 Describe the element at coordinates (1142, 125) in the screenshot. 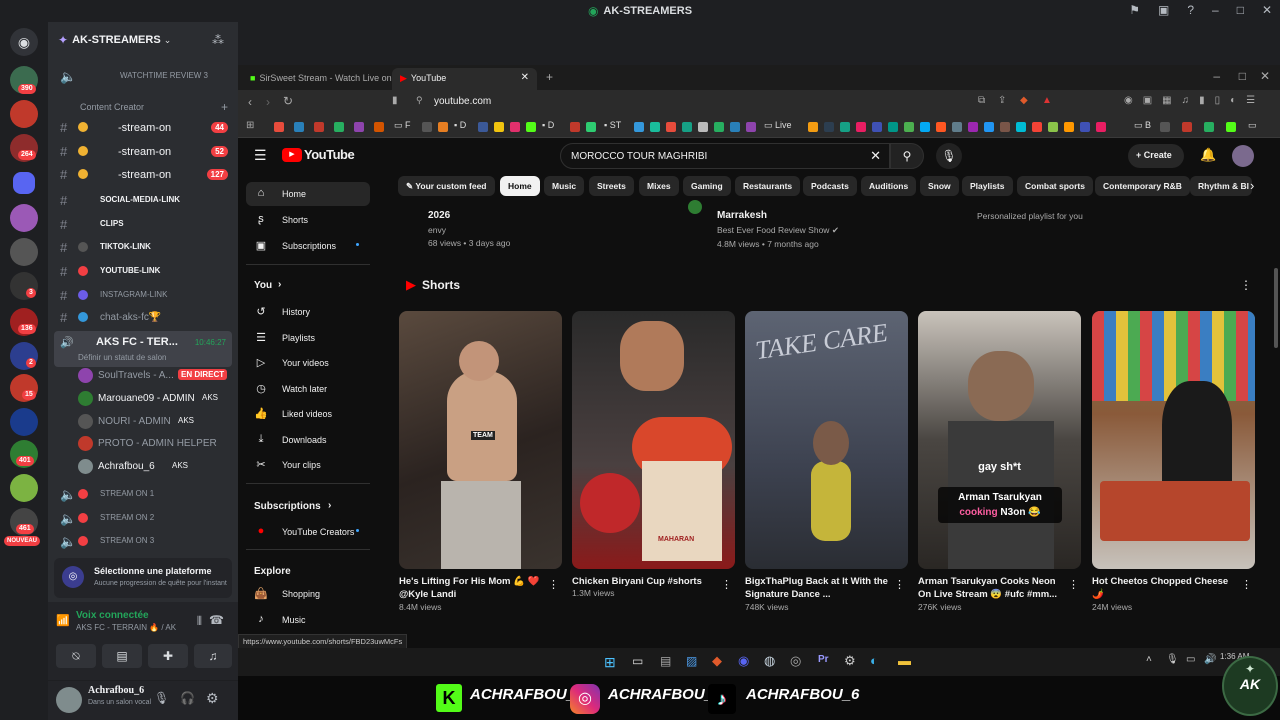

I see `bookmark-folder: ▭ B` at that location.